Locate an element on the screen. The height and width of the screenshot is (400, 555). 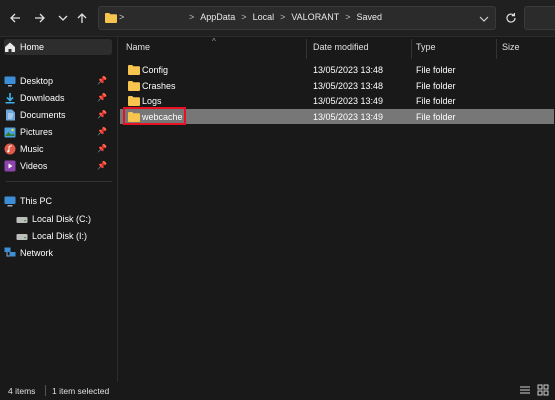
this-pc-icon is located at coordinates (10, 201).